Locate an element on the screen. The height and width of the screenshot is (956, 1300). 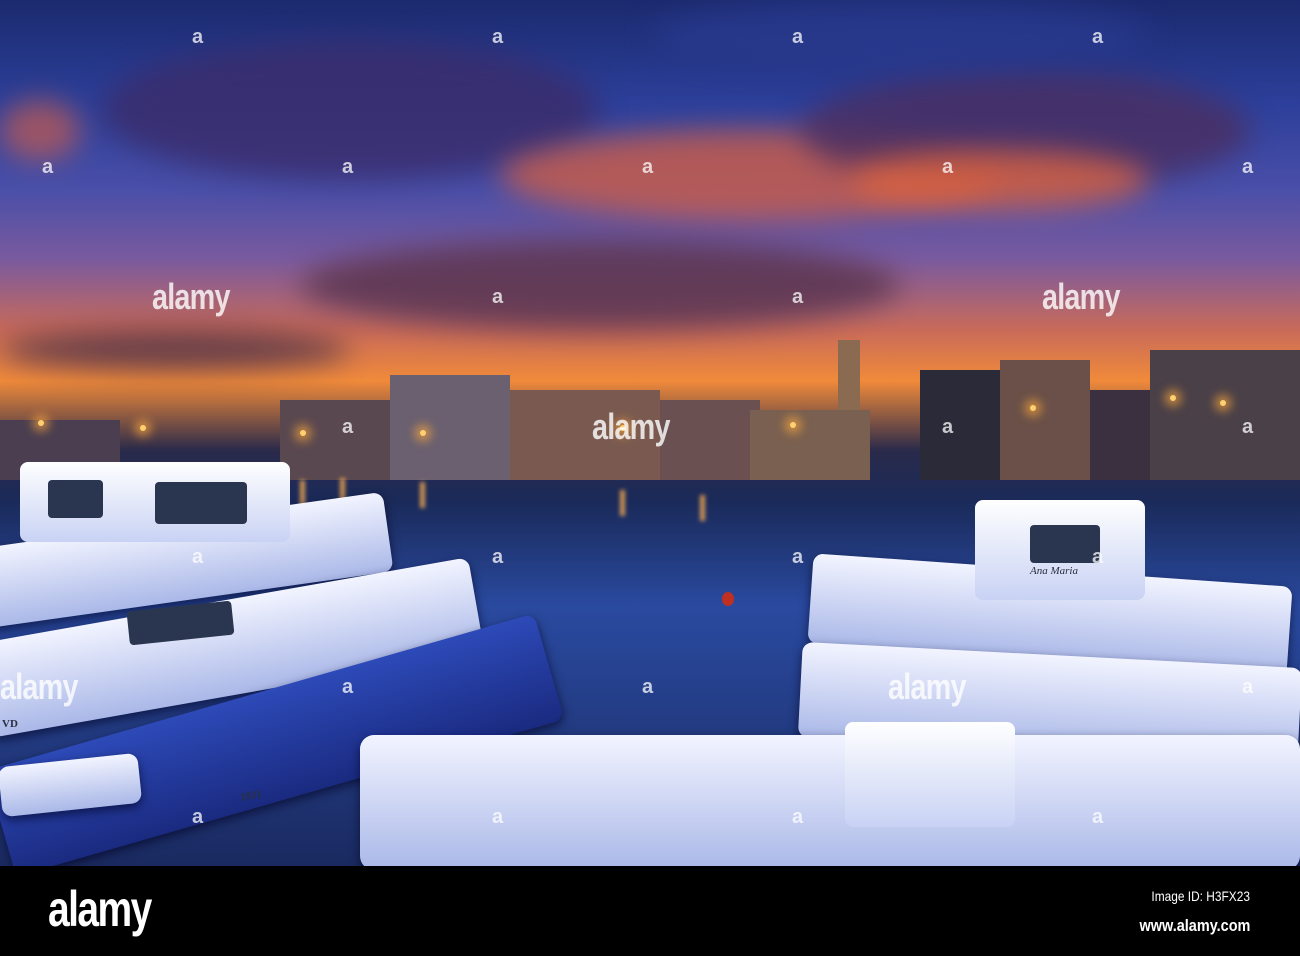
buoy is located at coordinates (728, 599).